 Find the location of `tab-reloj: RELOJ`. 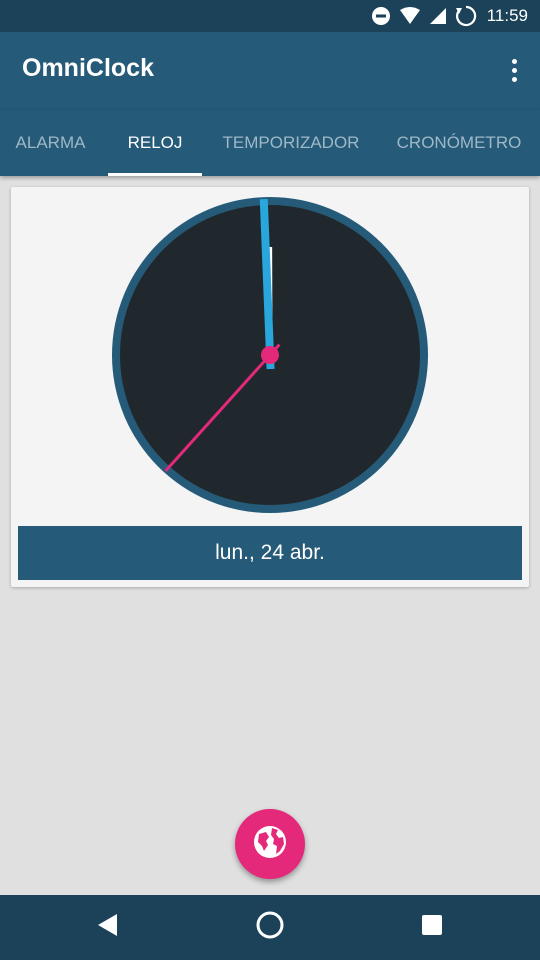

tab-reloj: RELOJ is located at coordinates (155, 143).